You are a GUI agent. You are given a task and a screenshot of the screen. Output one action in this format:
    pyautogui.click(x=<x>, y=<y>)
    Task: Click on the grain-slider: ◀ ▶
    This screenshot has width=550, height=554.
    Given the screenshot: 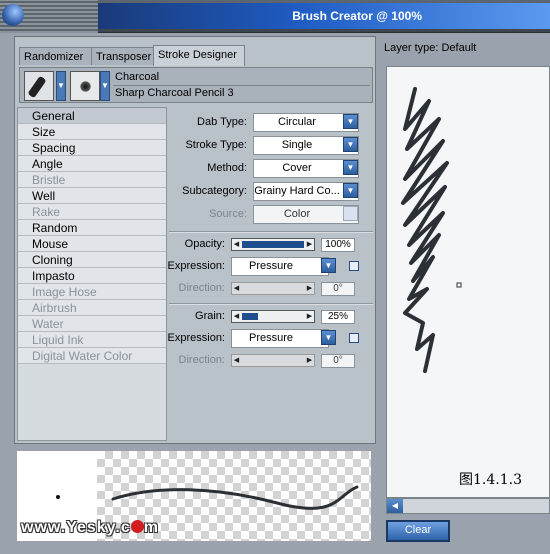 What is the action you would take?
    pyautogui.click(x=273, y=316)
    